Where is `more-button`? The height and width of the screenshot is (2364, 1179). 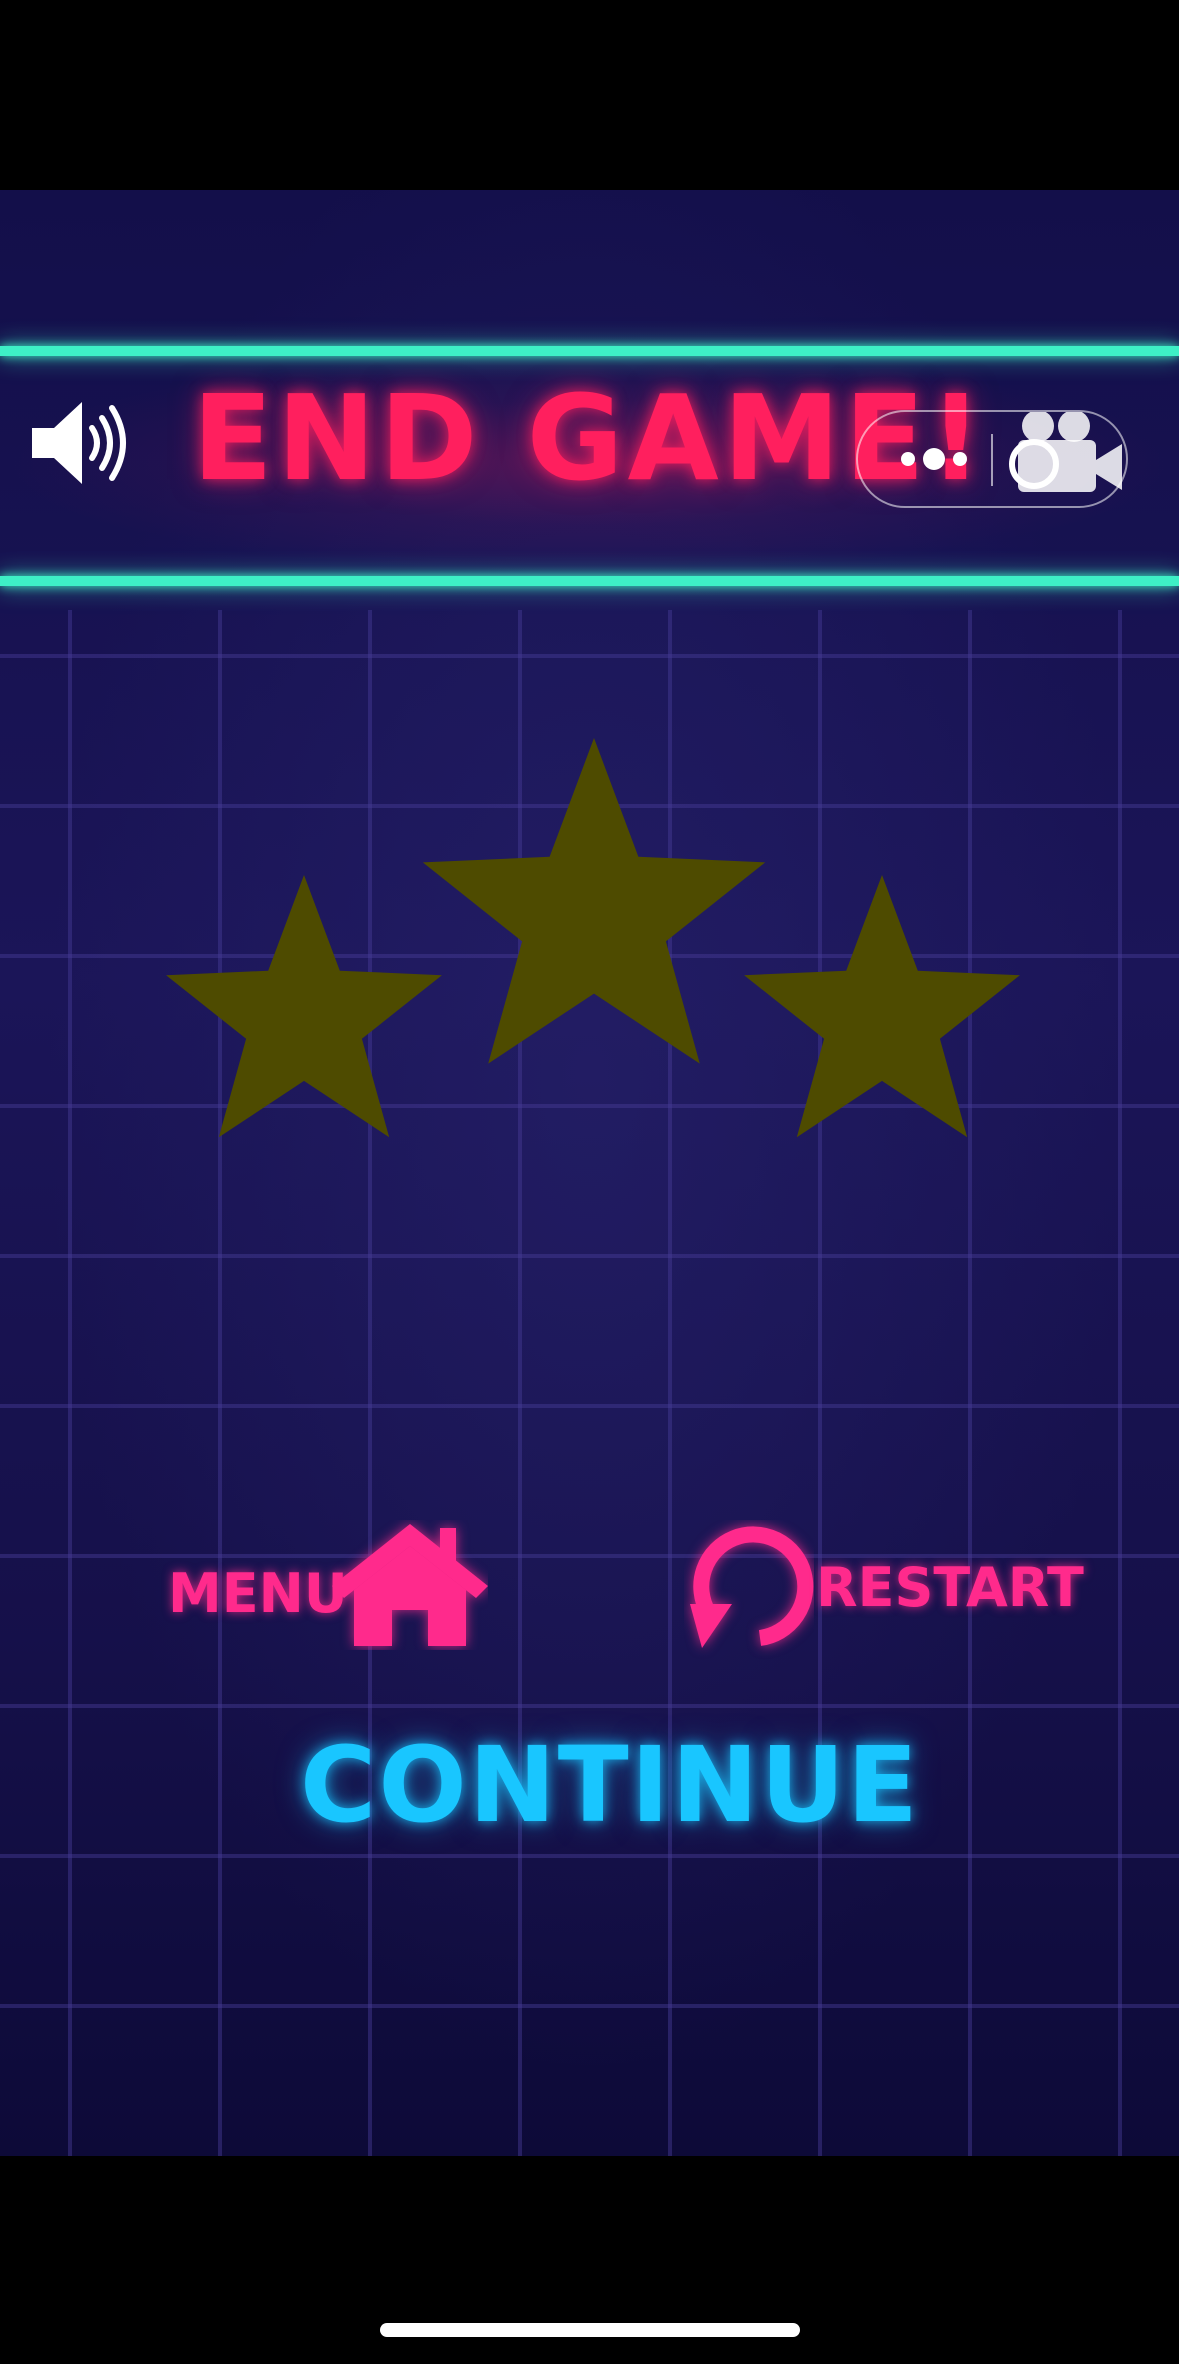 more-button is located at coordinates (928, 459).